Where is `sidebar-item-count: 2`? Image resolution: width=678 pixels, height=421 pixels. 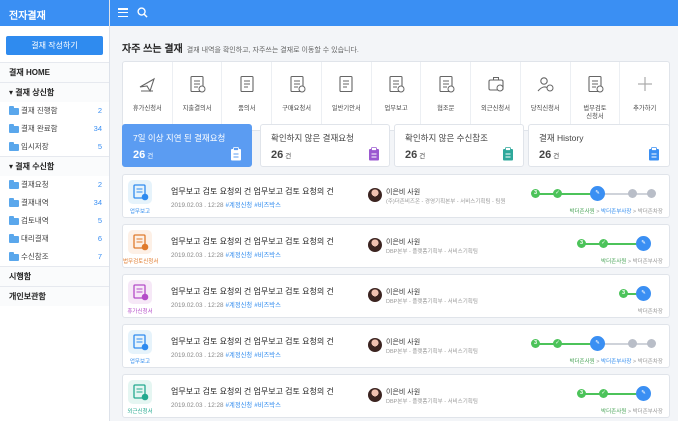 sidebar-item-count: 2 is located at coordinates (99, 110).